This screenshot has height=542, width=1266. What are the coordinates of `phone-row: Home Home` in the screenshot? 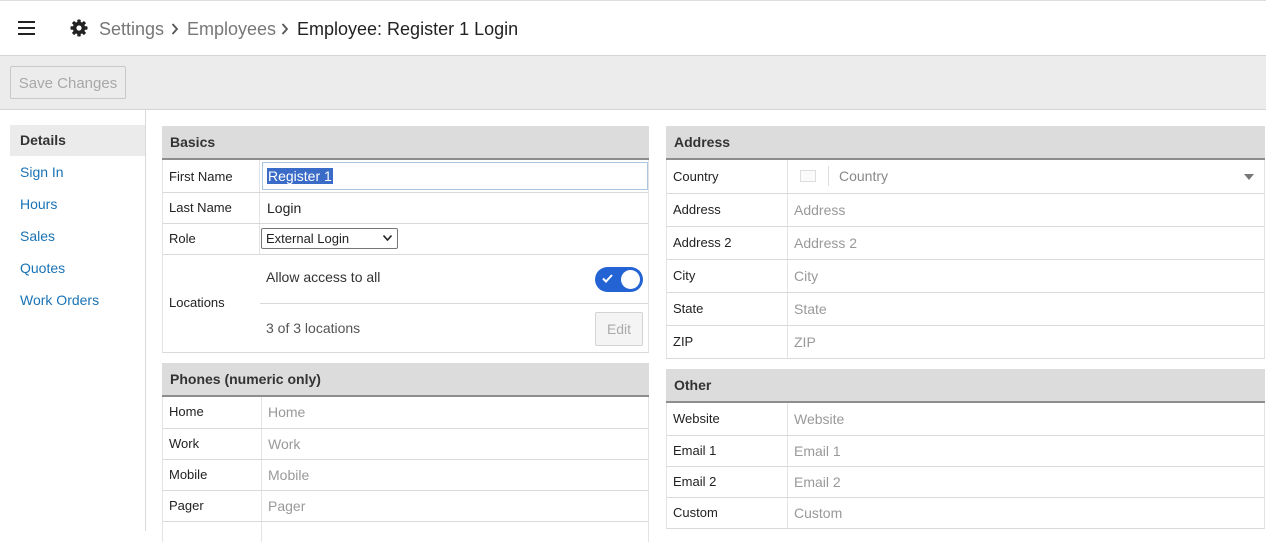 It's located at (405, 413).